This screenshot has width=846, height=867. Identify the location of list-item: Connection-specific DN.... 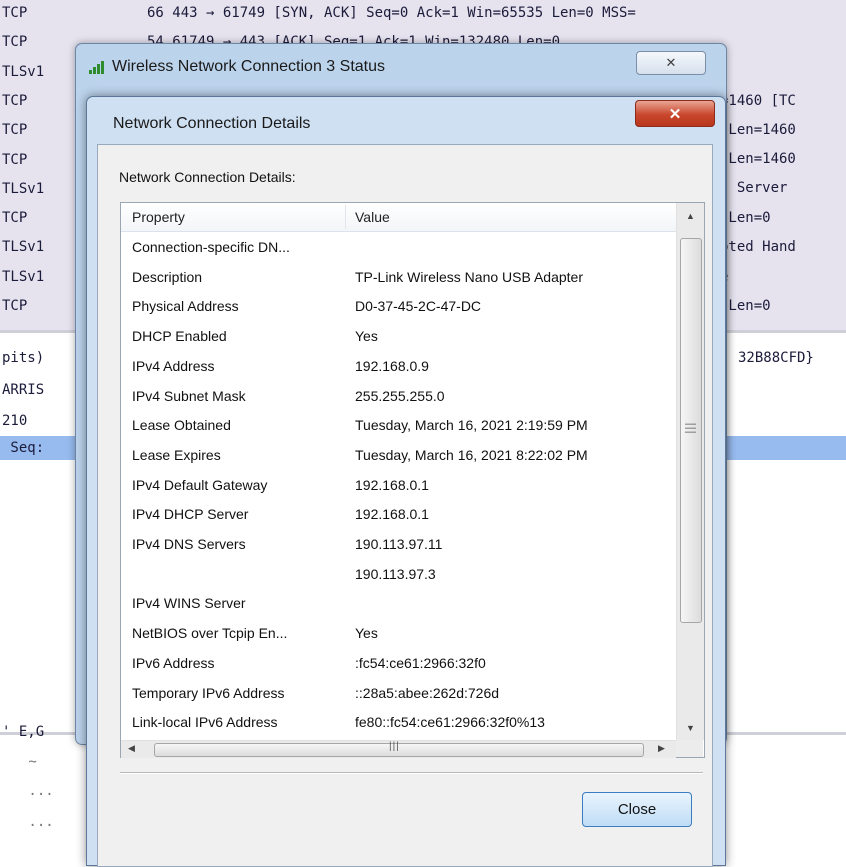
(398, 247).